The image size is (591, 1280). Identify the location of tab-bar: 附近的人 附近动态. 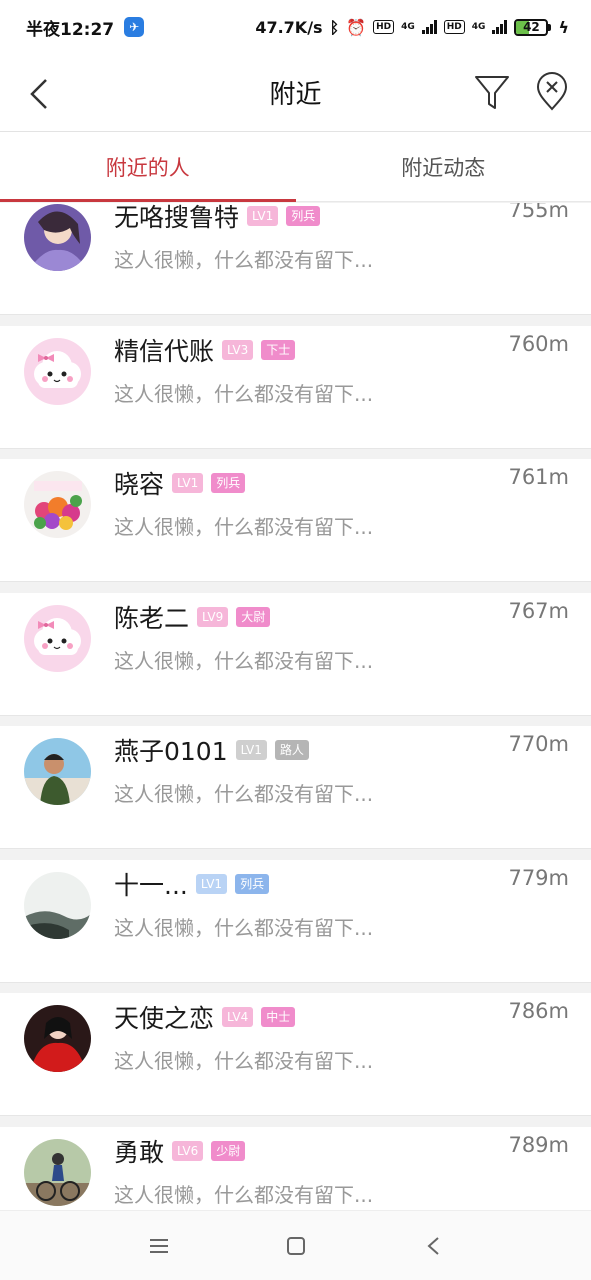
(295, 167).